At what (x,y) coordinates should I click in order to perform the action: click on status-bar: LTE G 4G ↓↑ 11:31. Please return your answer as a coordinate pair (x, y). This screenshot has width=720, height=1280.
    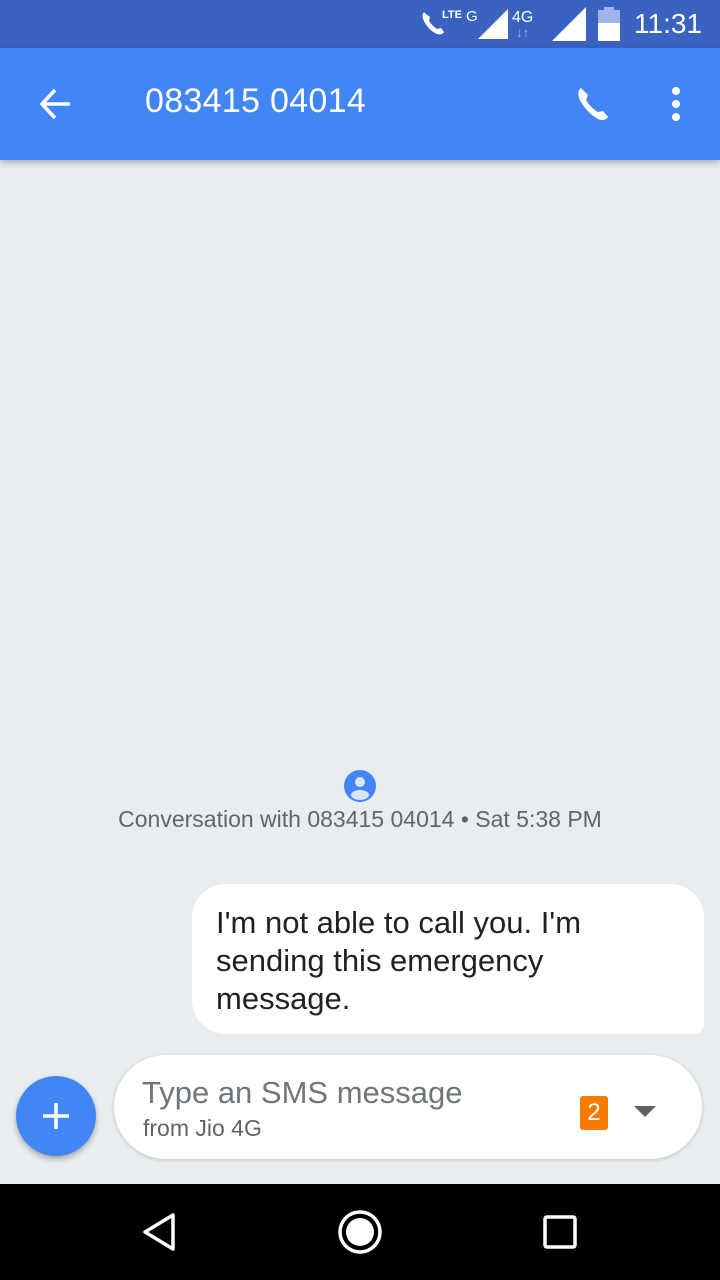
    Looking at the image, I should click on (360, 24).